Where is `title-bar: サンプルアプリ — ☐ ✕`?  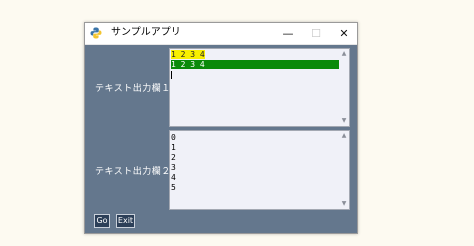
title-bar: サンプルアプリ — ☐ ✕ is located at coordinates (221, 34).